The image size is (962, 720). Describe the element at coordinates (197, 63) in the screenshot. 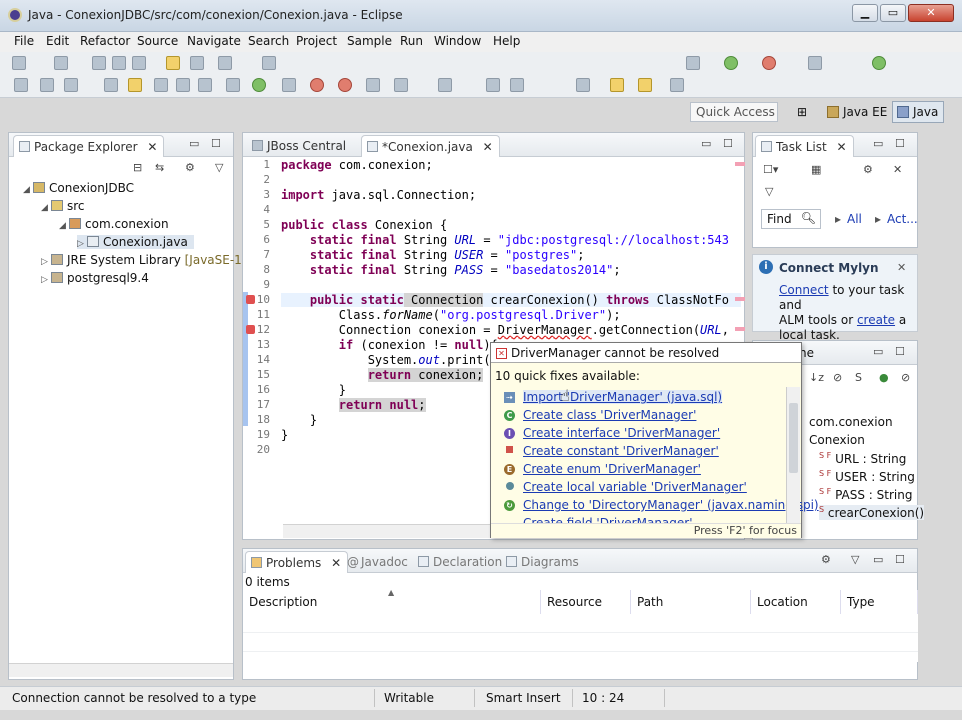

I see `publish-icon` at that location.